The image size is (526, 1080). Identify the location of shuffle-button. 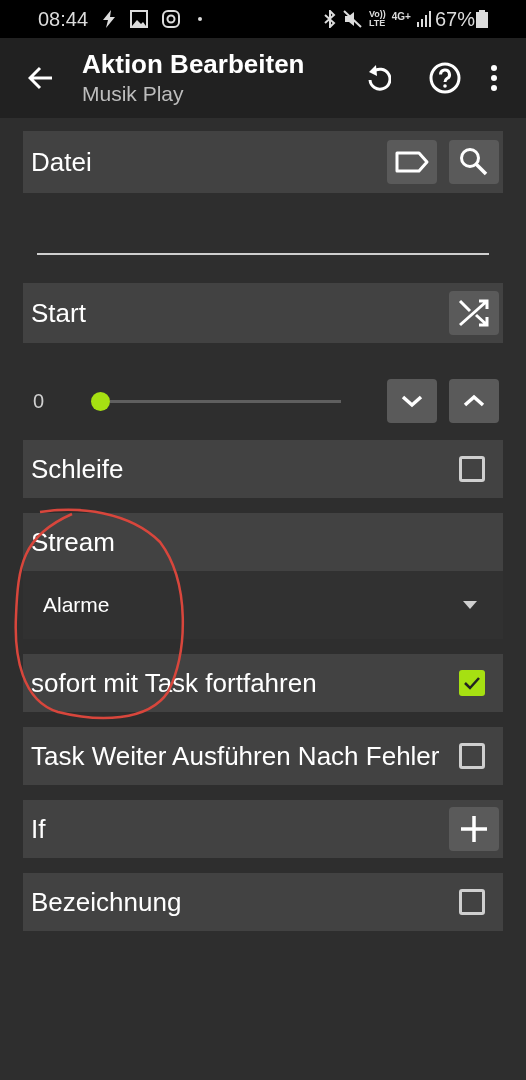
(474, 313).